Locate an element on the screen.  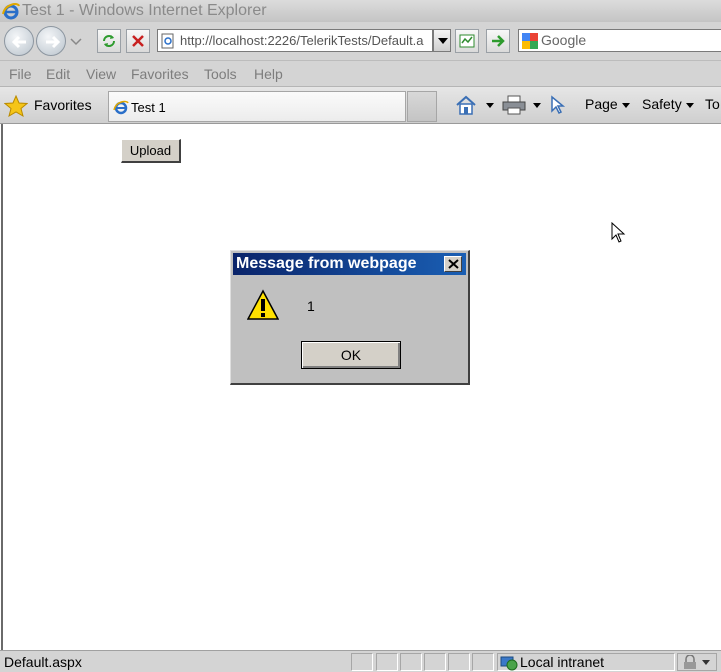
mouse-cursor-icon is located at coordinates (618, 232).